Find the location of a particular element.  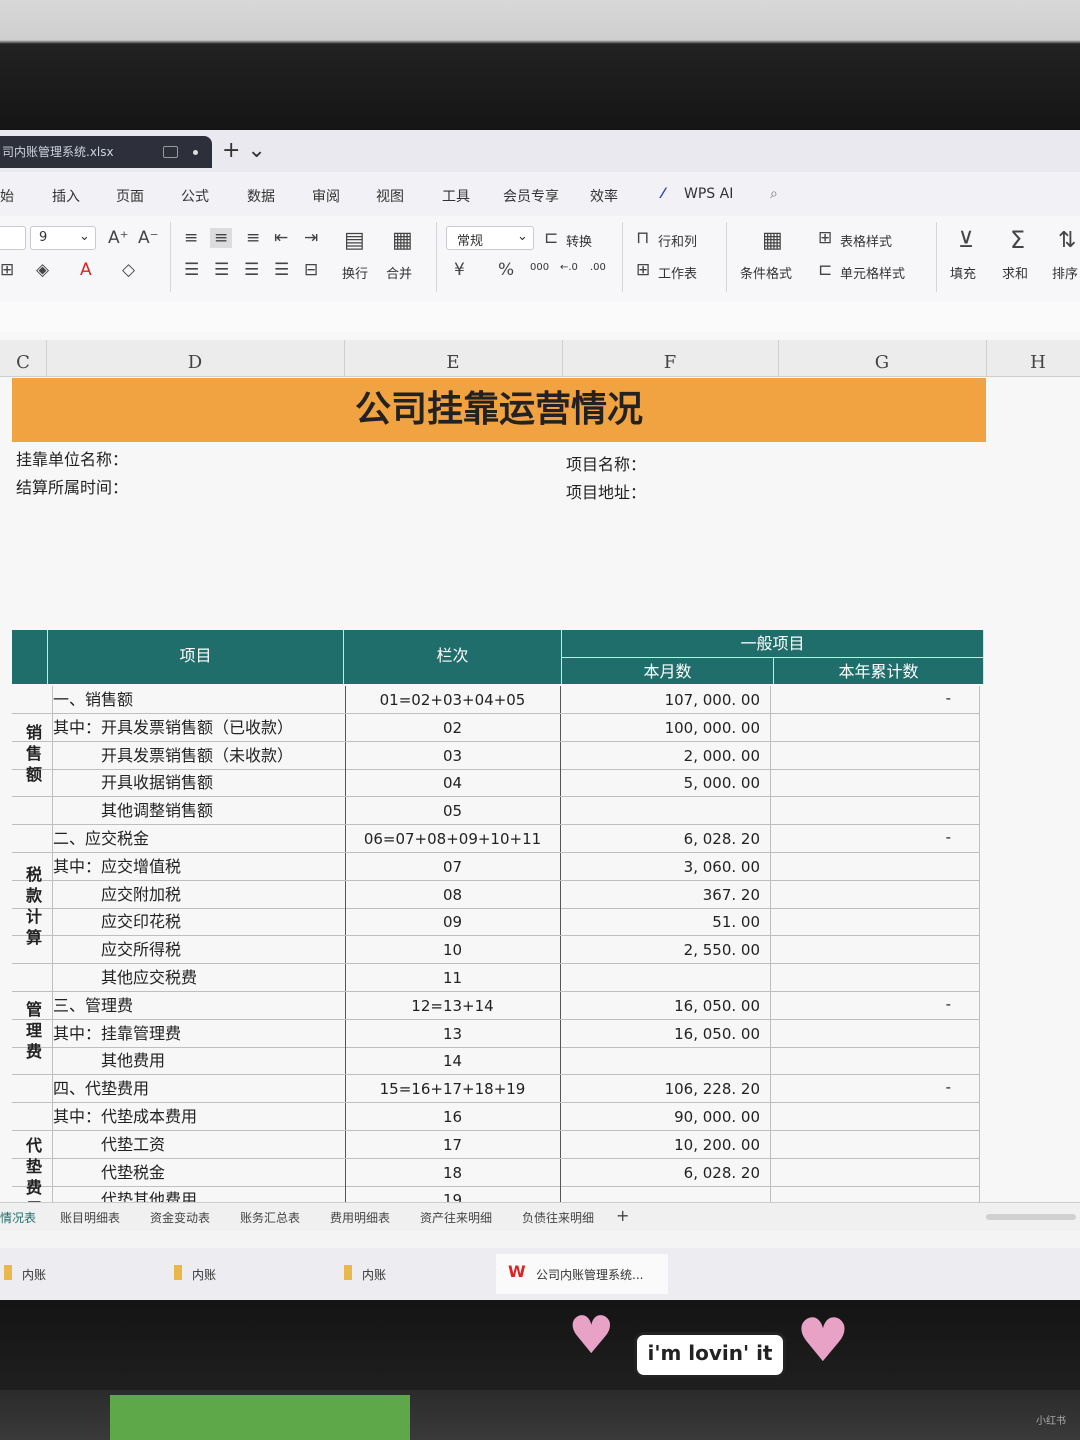

table-style-button: 表格样式 is located at coordinates (866, 240).